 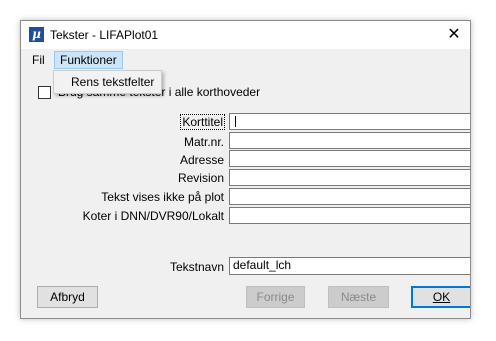 I want to click on funktioner-dropdown: Rens tekstfelter, so click(x=107, y=82).